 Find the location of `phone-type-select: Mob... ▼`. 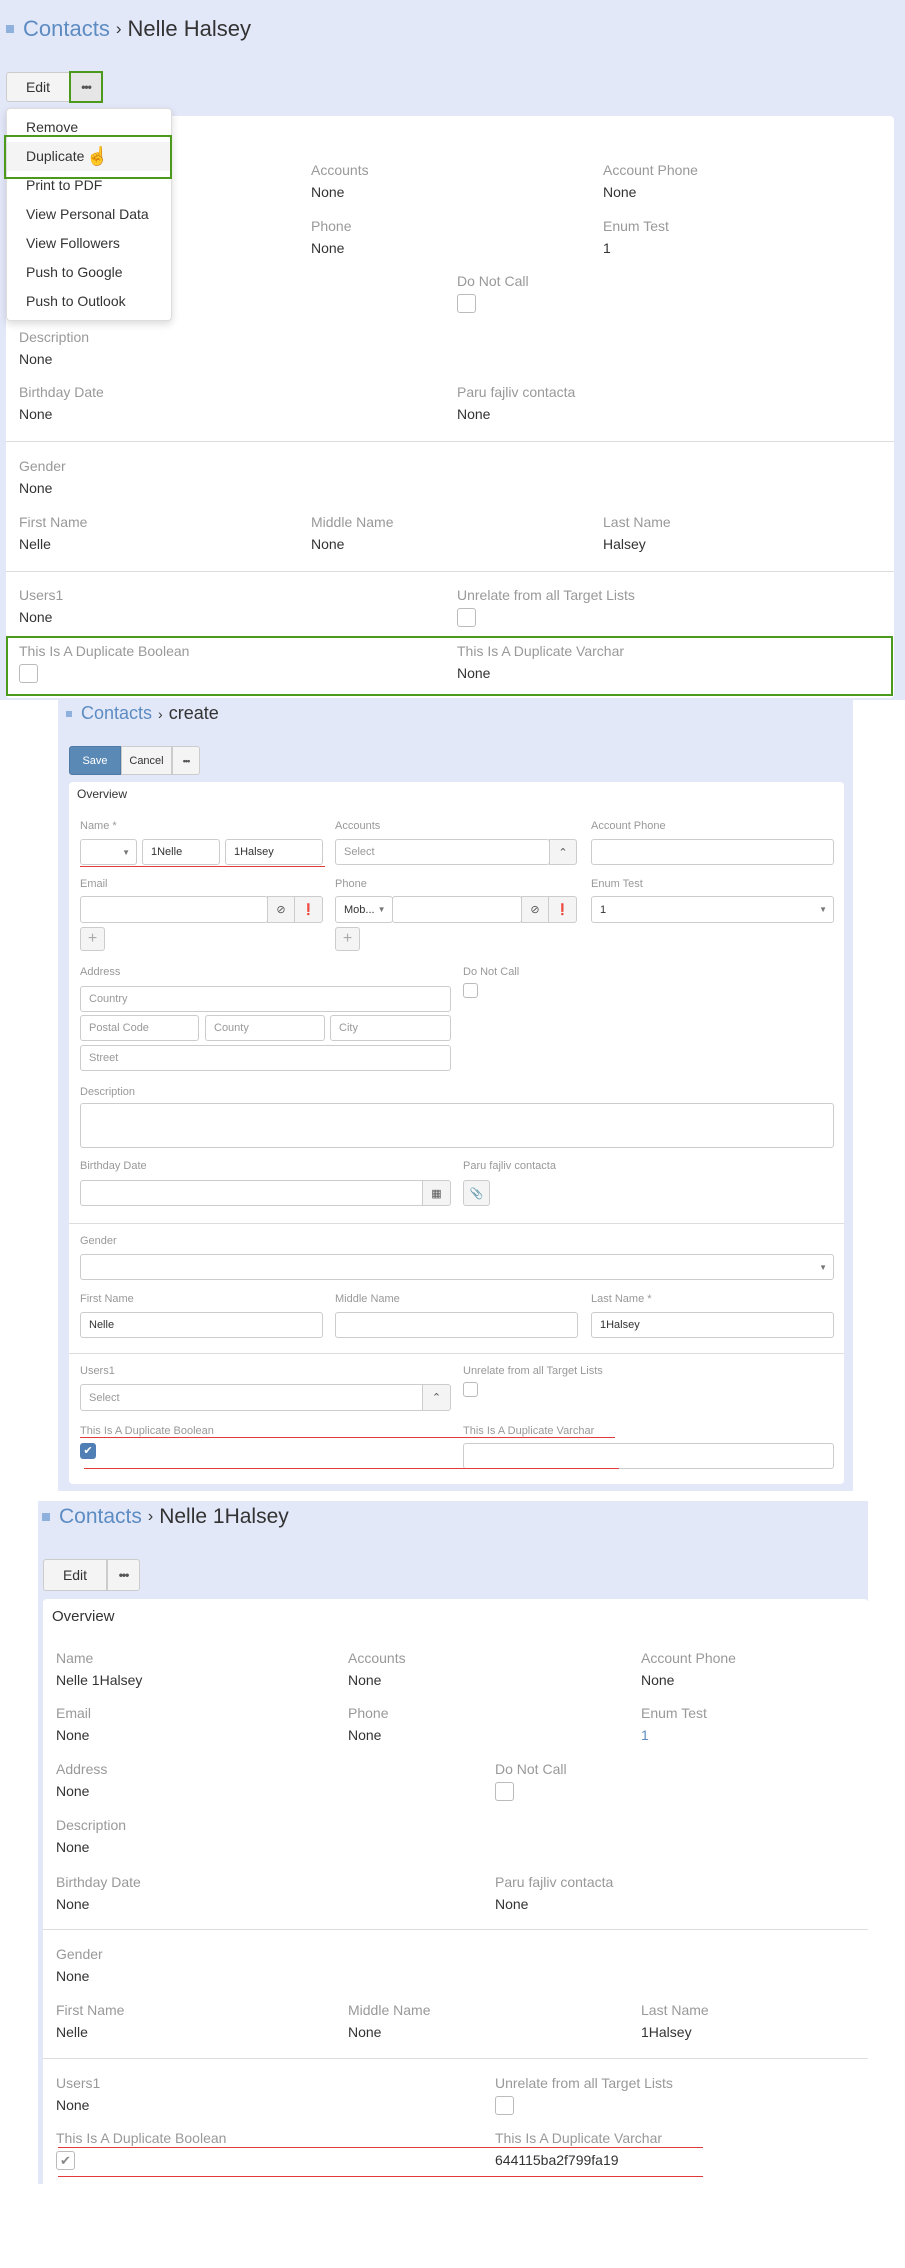

phone-type-select: Mob... ▼ is located at coordinates (364, 909).